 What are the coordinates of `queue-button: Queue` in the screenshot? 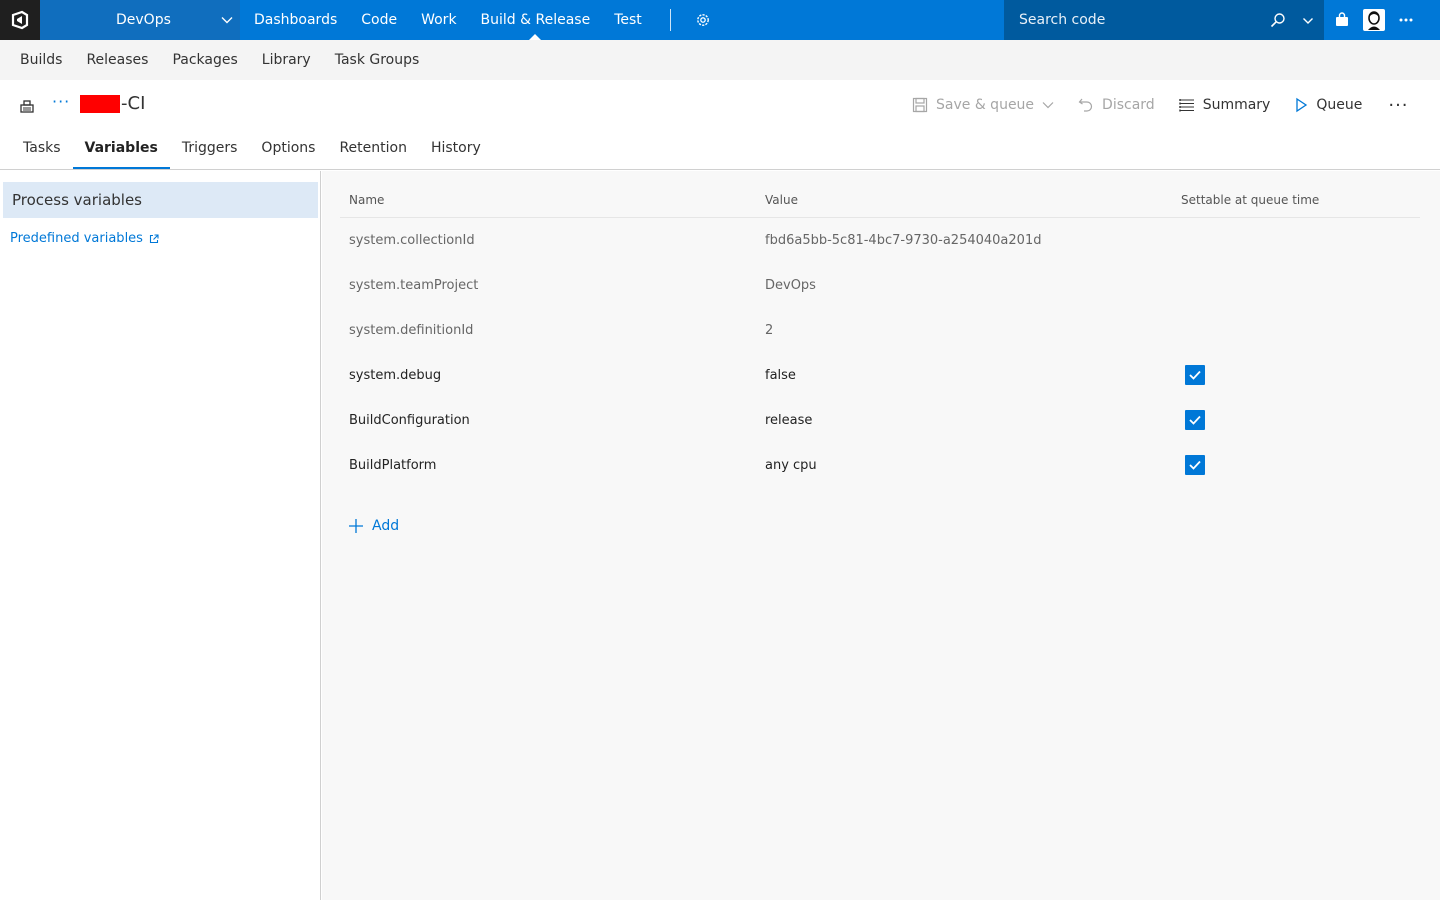 It's located at (1328, 105).